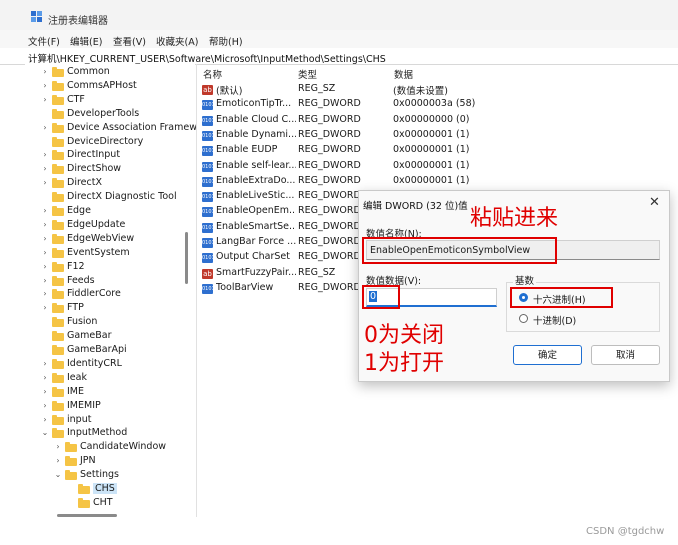 The height and width of the screenshot is (545, 678). I want to click on column-header-type: 类型, so click(307, 74).